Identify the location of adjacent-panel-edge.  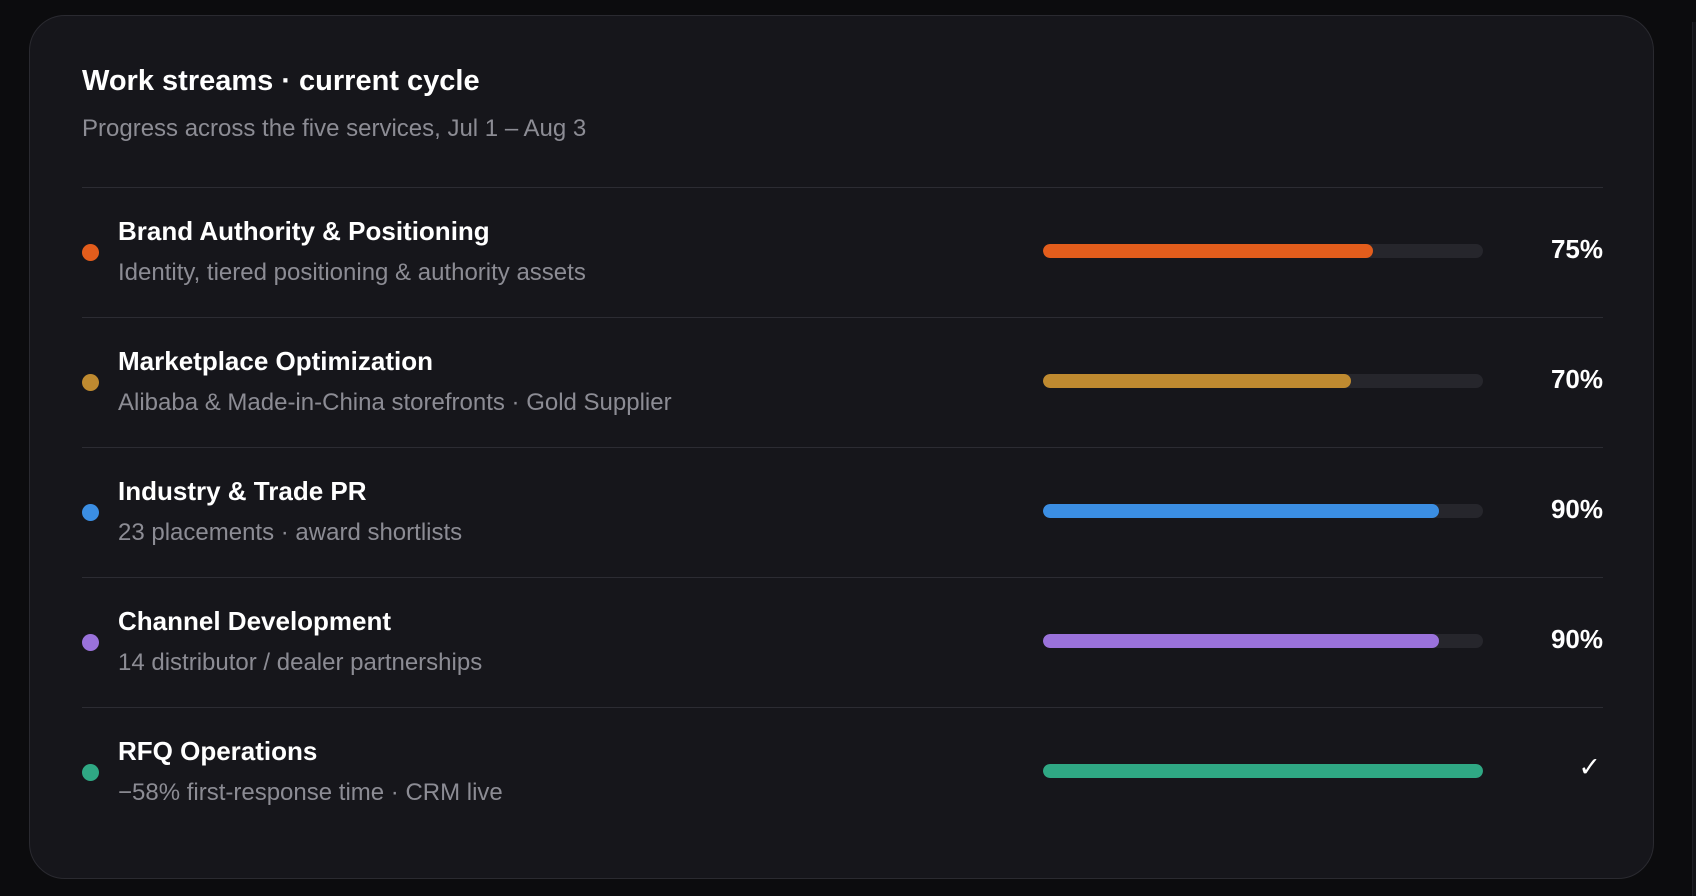
(1694, 459).